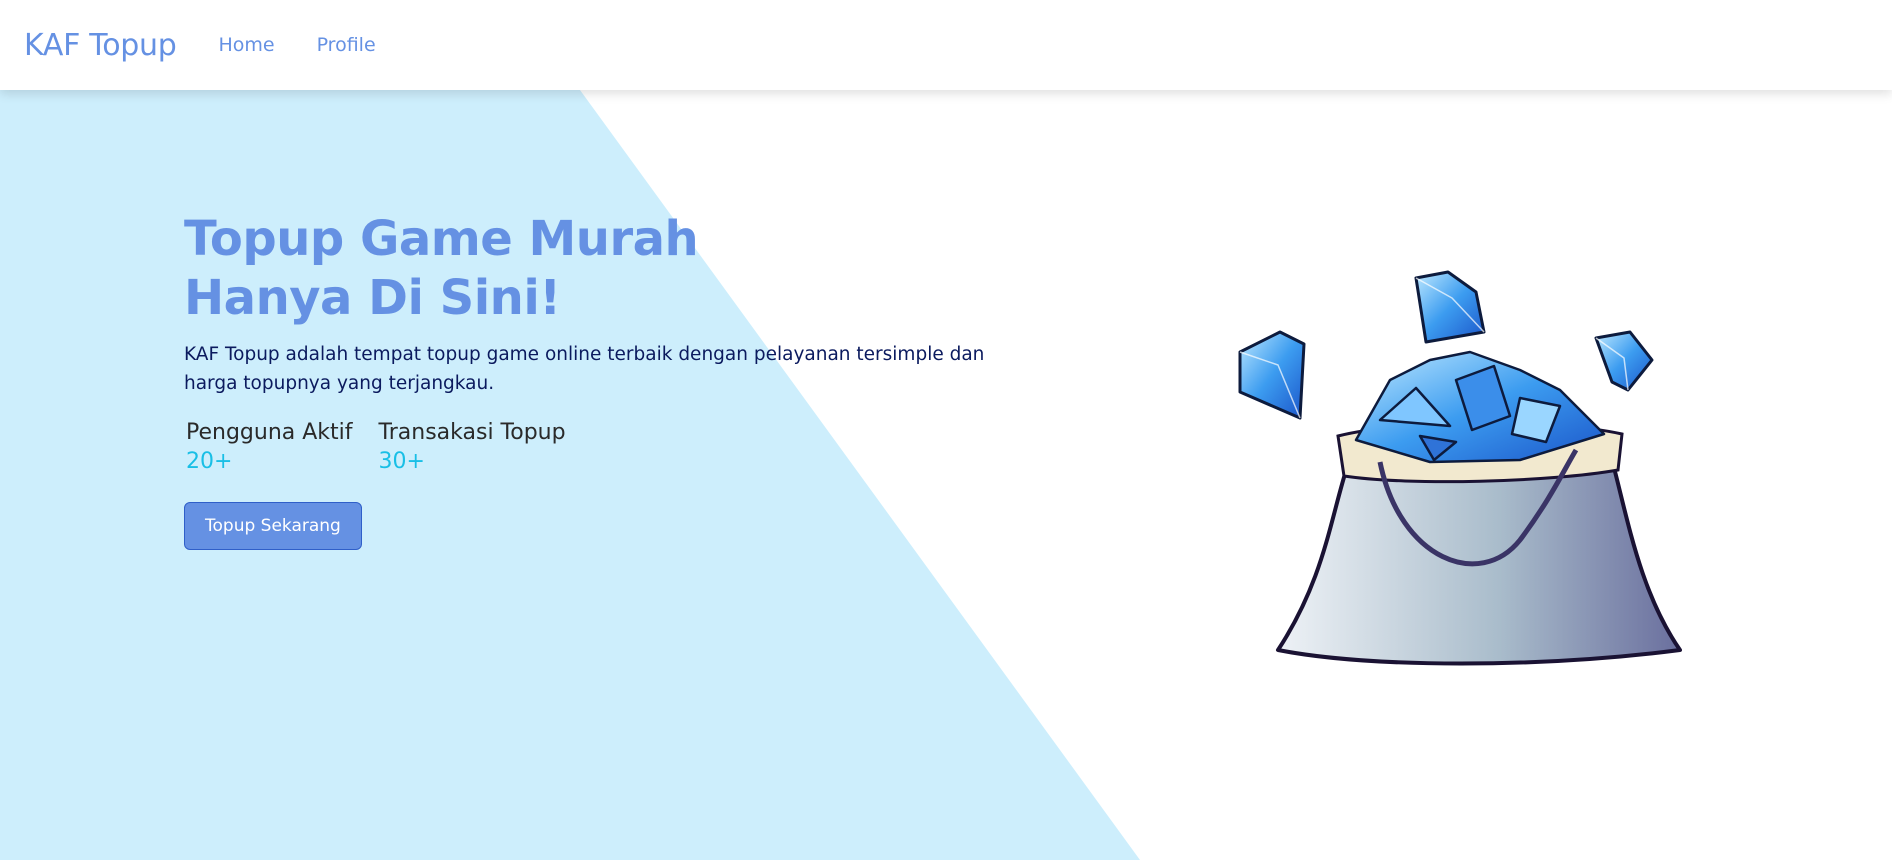  What do you see at coordinates (273, 526) in the screenshot?
I see `topup-now-button: Topup Sekarang` at bounding box center [273, 526].